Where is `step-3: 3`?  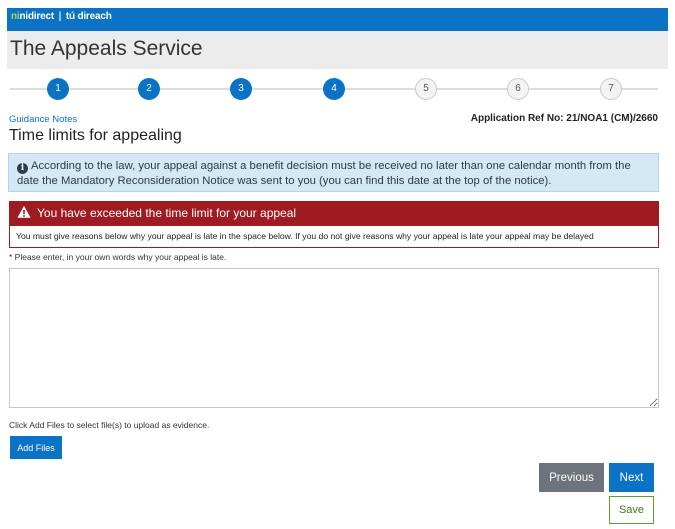
step-3: 3 is located at coordinates (241, 89).